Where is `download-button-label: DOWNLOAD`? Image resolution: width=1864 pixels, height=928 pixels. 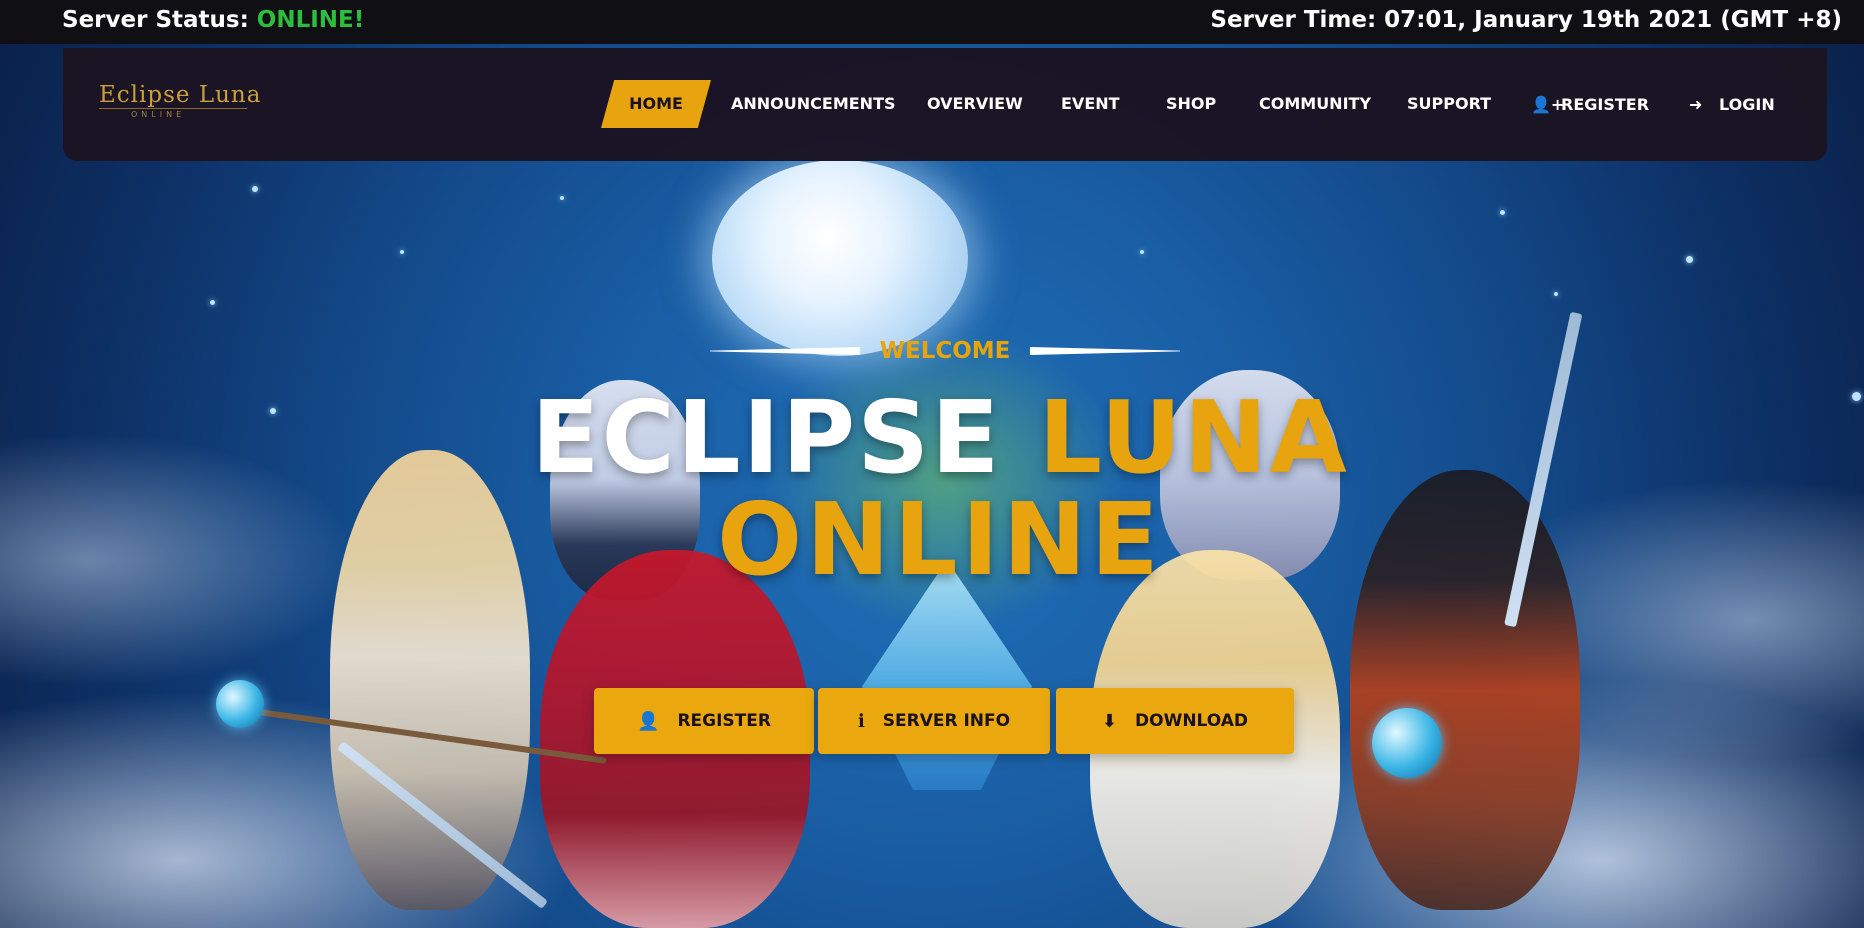 download-button-label: DOWNLOAD is located at coordinates (1192, 721).